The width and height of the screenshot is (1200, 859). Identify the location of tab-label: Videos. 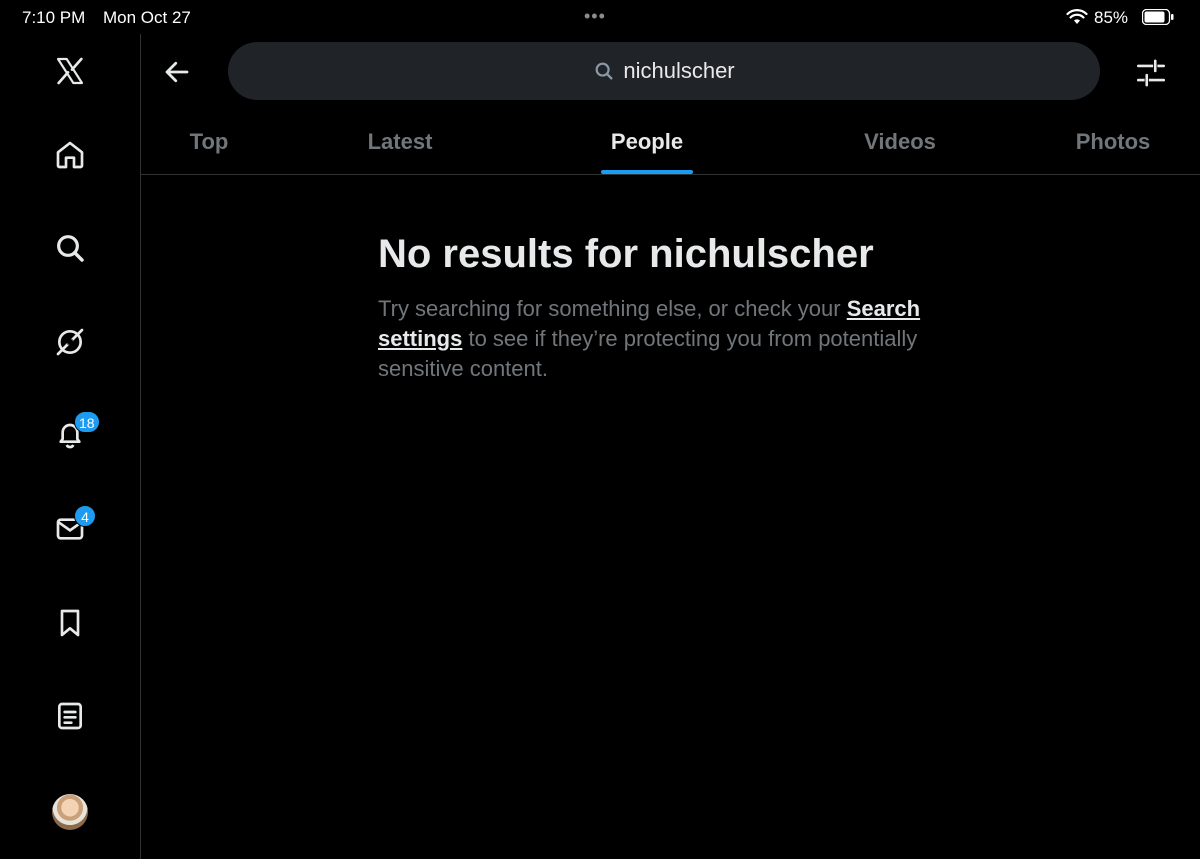
(900, 141).